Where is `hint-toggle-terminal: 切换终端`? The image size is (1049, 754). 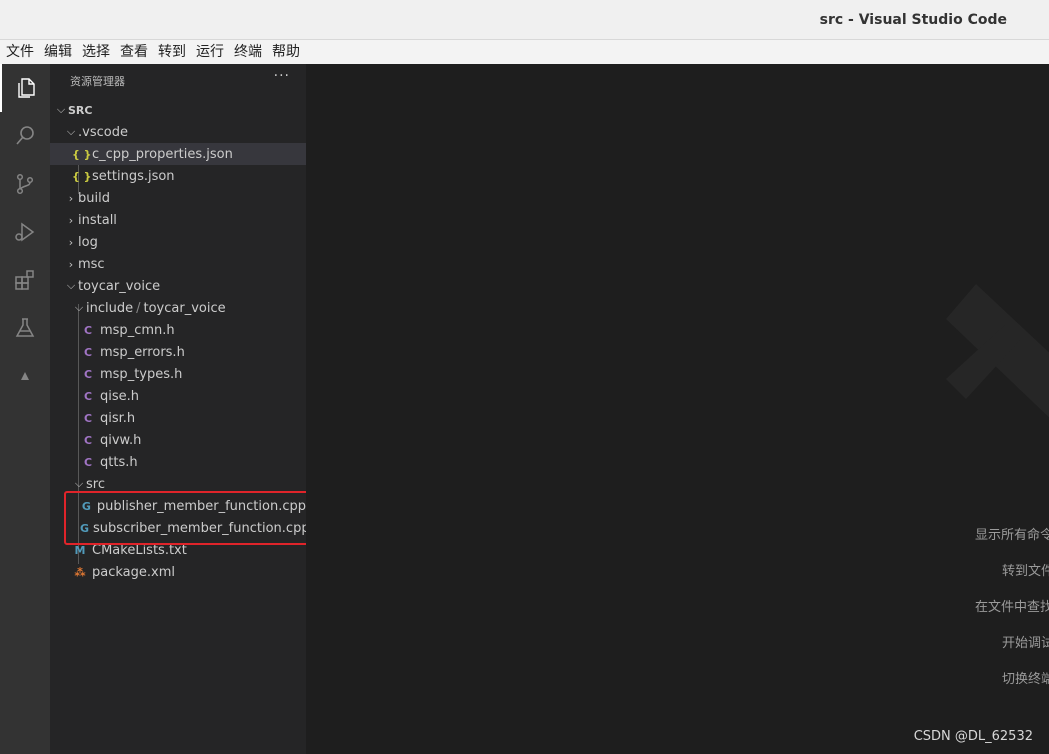
hint-toggle-terminal: 切换终端 is located at coordinates (1025, 679).